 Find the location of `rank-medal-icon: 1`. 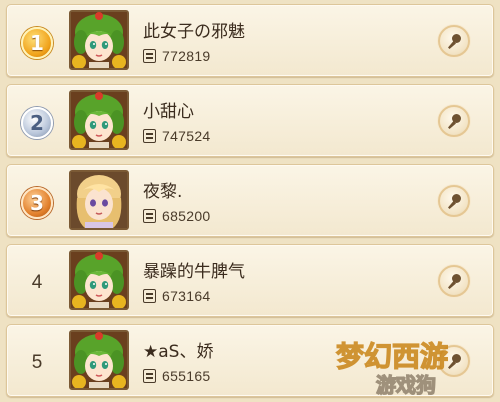

rank-medal-icon: 1 is located at coordinates (37, 43).